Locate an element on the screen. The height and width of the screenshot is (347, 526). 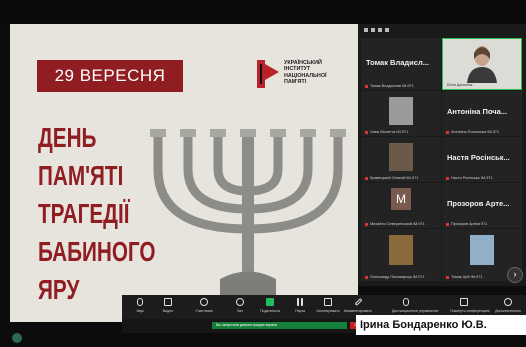
speaker-avatar is located at coordinates (482, 64).